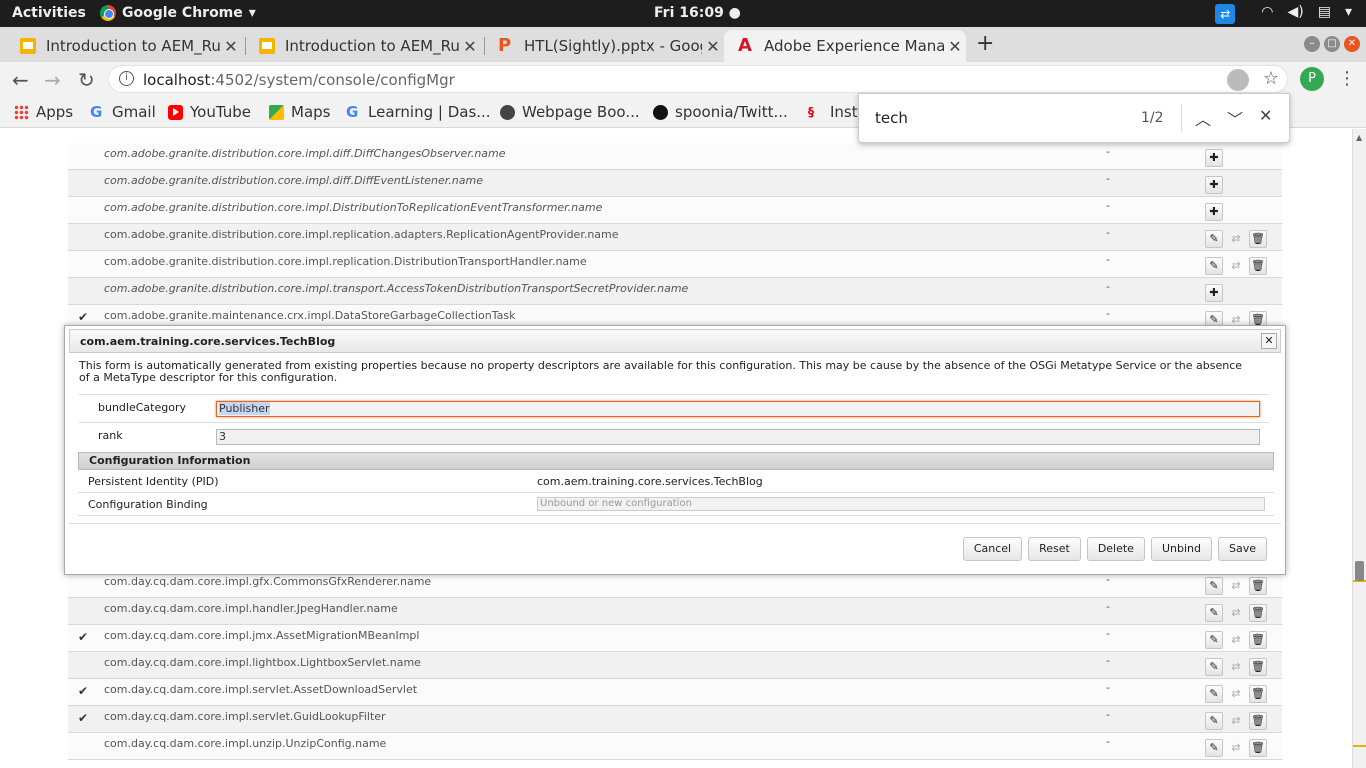 The height and width of the screenshot is (768, 1366). Describe the element at coordinates (1312, 79) in the screenshot. I see `profile-avatar: P` at that location.